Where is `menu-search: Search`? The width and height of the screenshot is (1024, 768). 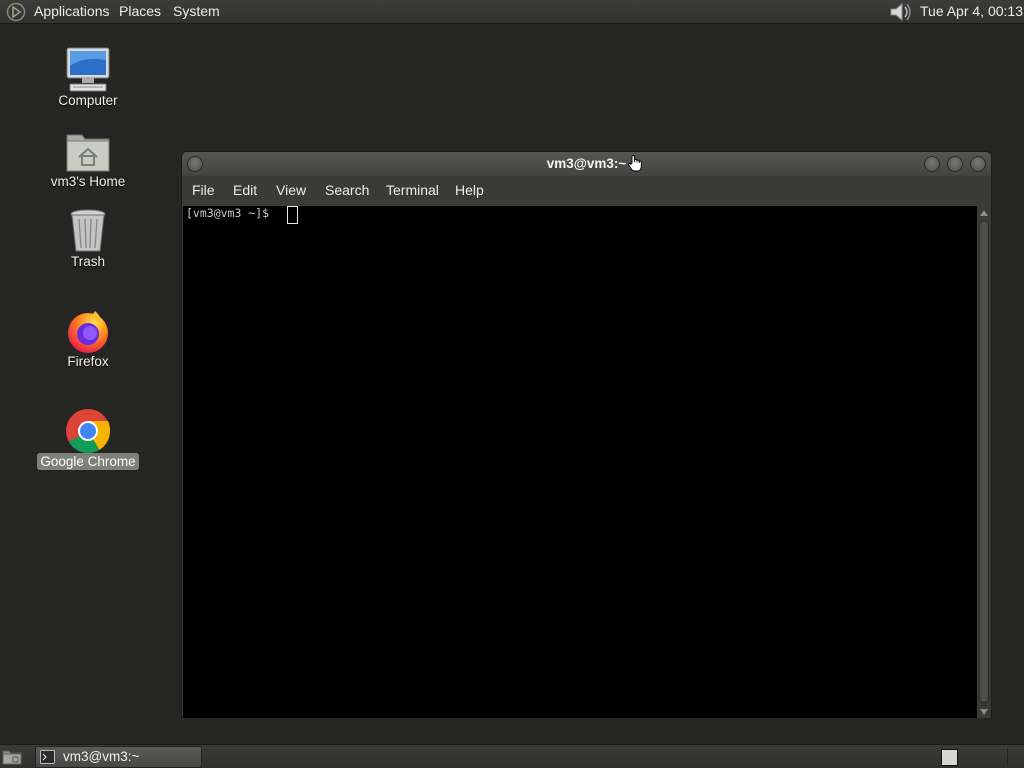 menu-search: Search is located at coordinates (347, 190).